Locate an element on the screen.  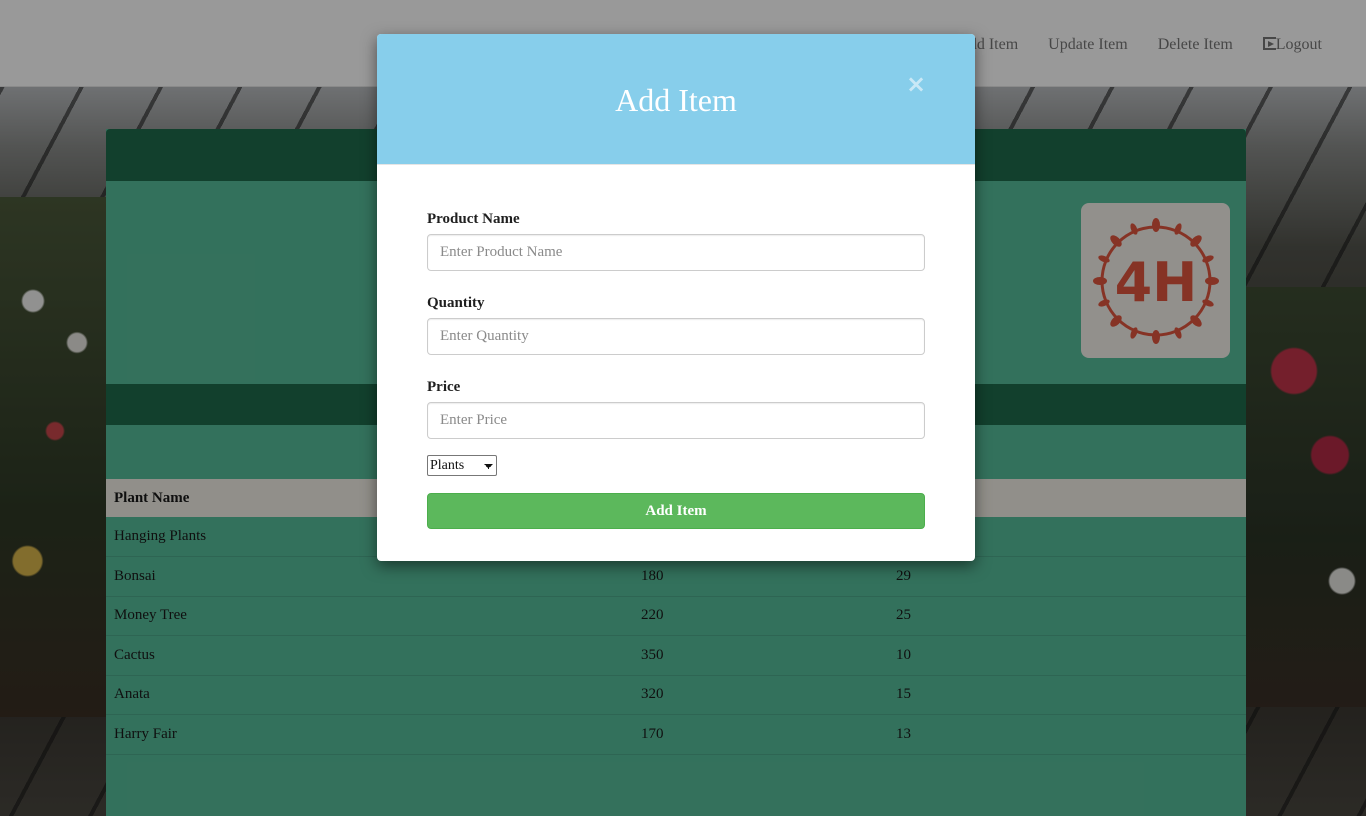
product-name-label: Product Name is located at coordinates (473, 219).